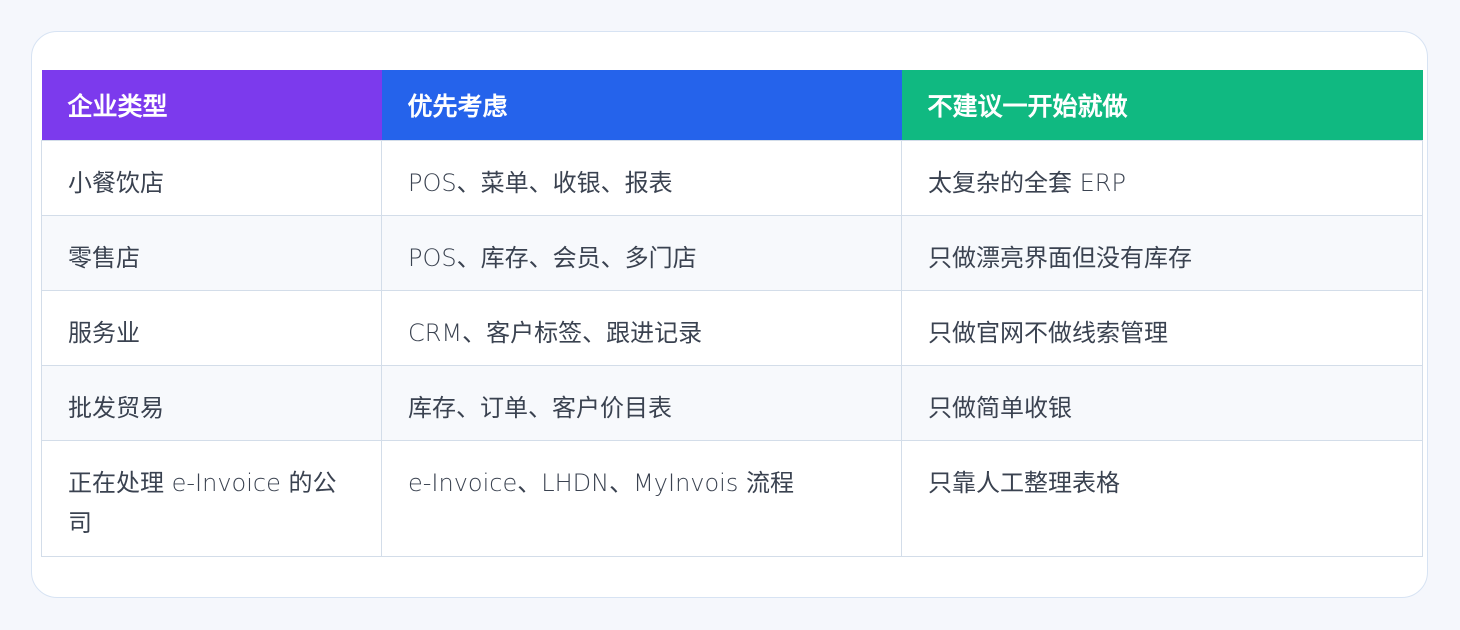 This screenshot has width=1460, height=630. What do you see at coordinates (1162, 498) in the screenshot?
I see `cell-not-recommended: 只靠人工整理表格` at bounding box center [1162, 498].